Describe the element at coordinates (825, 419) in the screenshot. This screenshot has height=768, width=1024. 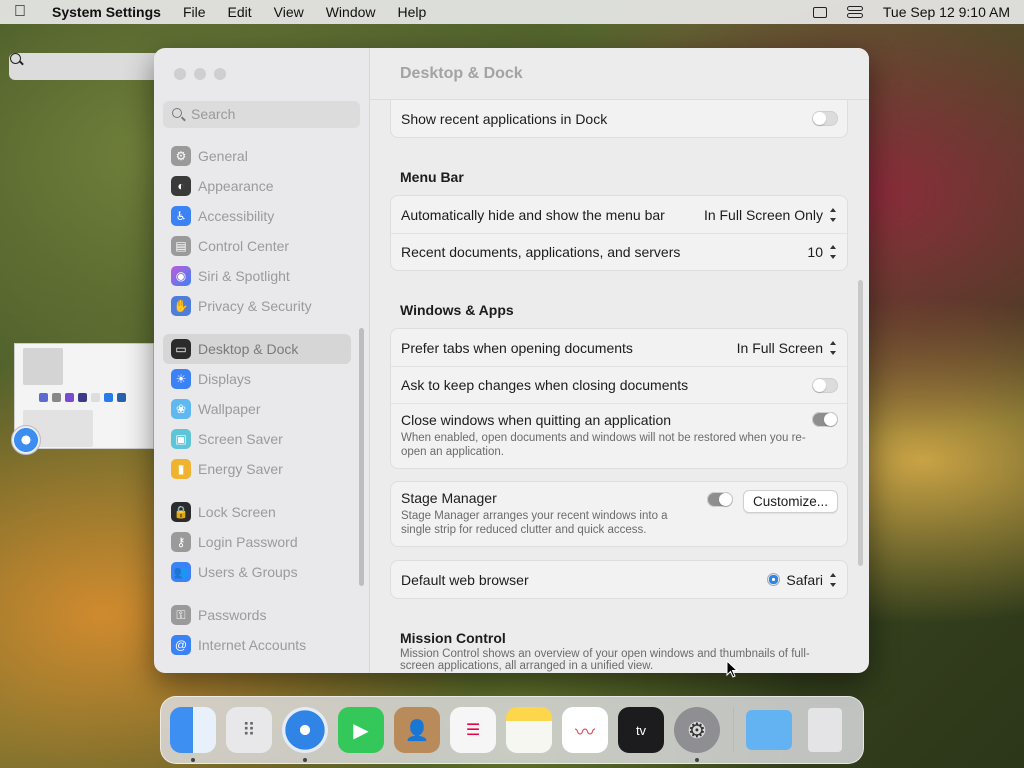
I see `close-windows-toggle` at that location.